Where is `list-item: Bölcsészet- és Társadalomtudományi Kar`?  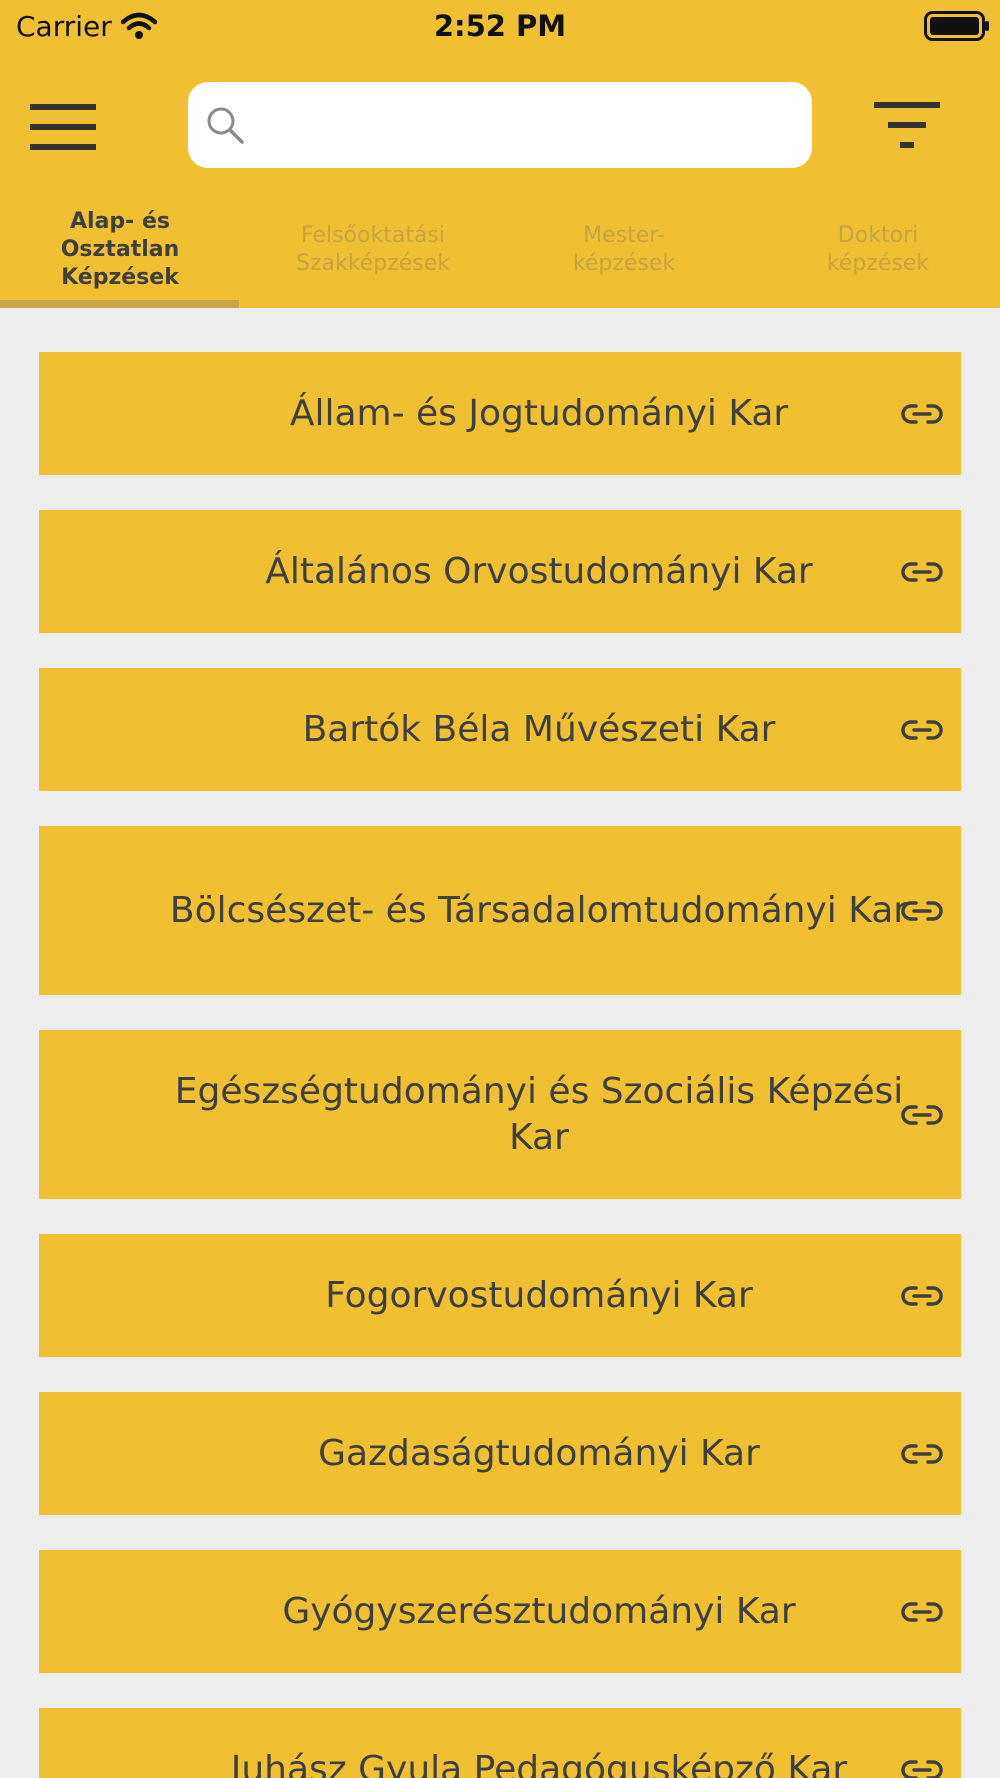 list-item: Bölcsészet- és Társadalomtudományi Kar is located at coordinates (500, 910).